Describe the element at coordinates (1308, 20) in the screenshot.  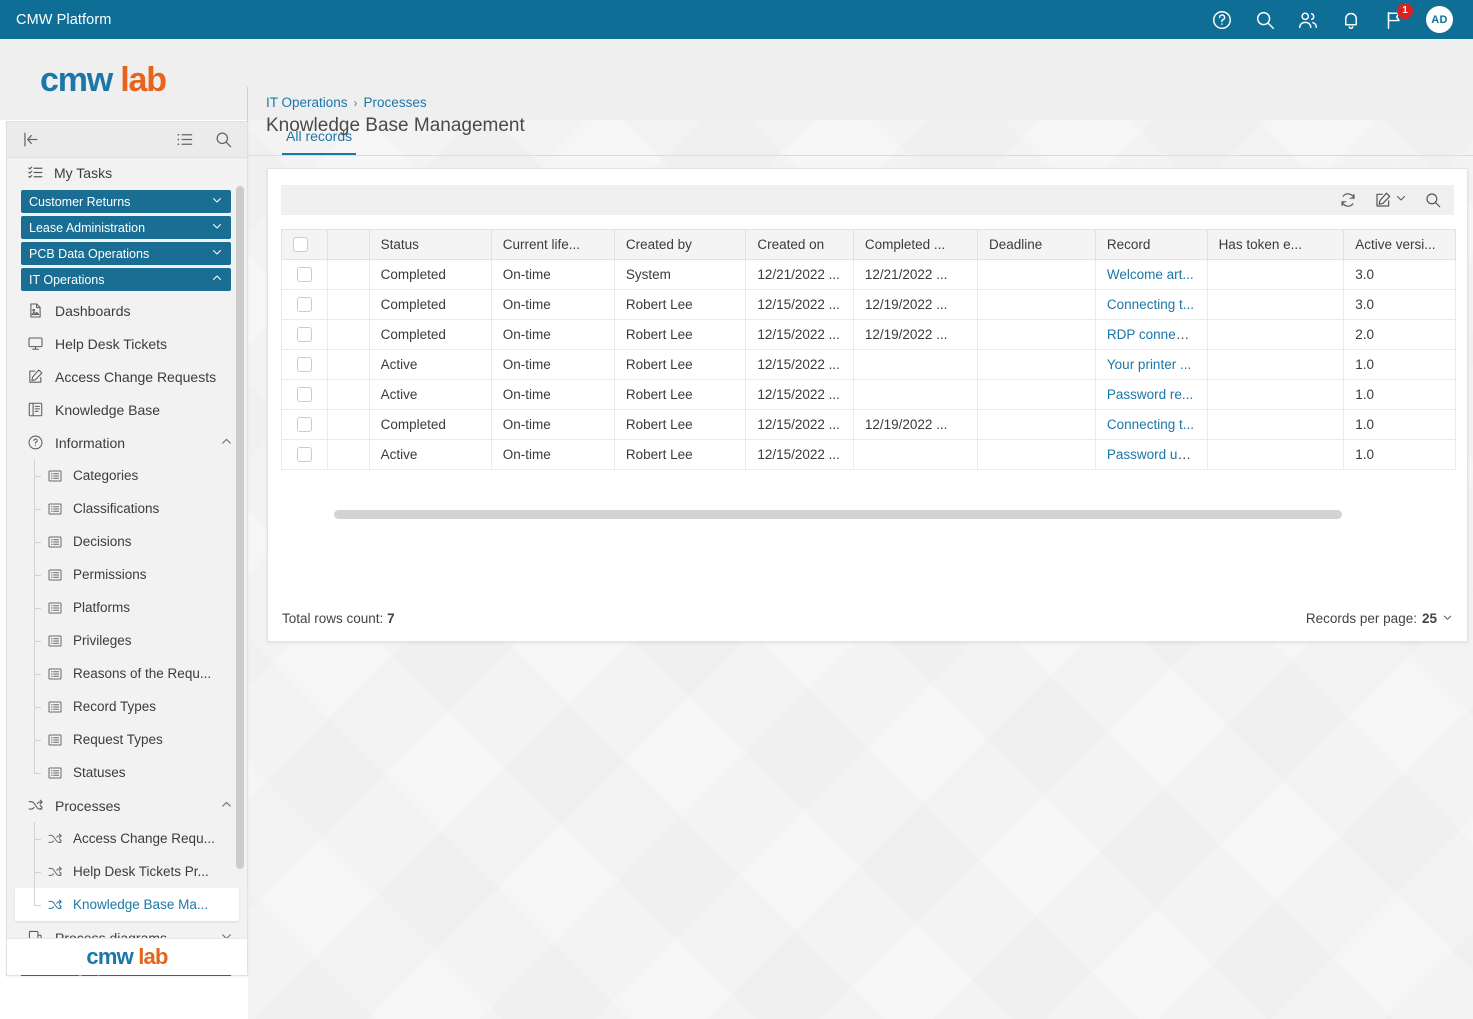
I see `users-icon` at that location.